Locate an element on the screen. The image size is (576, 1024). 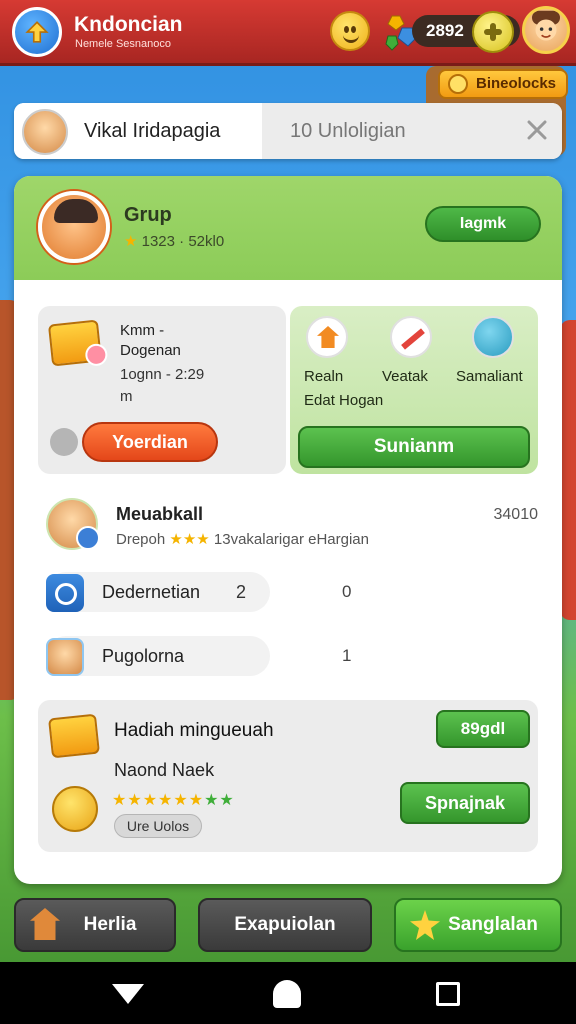
event-line-2: Dogenan is located at coordinates (150, 350).